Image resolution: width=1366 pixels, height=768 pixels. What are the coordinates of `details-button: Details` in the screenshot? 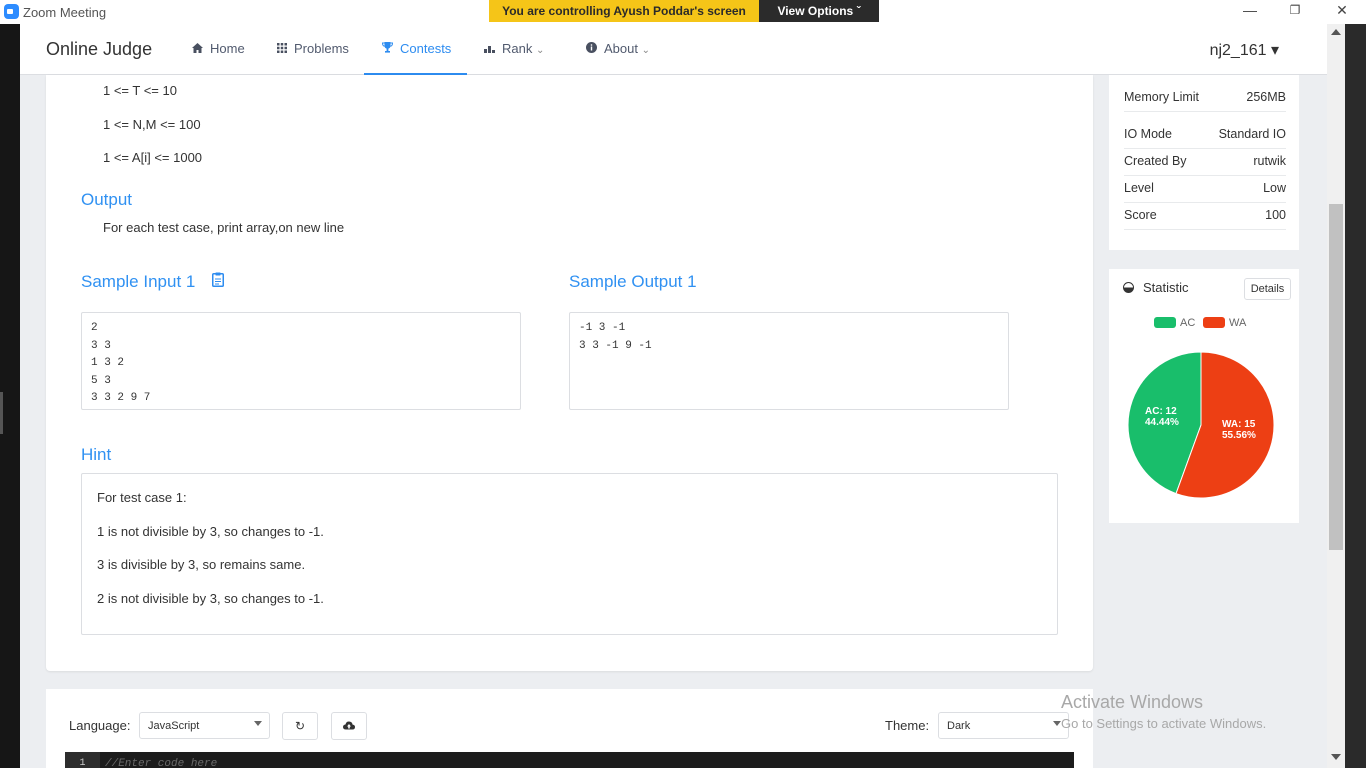 It's located at (1267, 289).